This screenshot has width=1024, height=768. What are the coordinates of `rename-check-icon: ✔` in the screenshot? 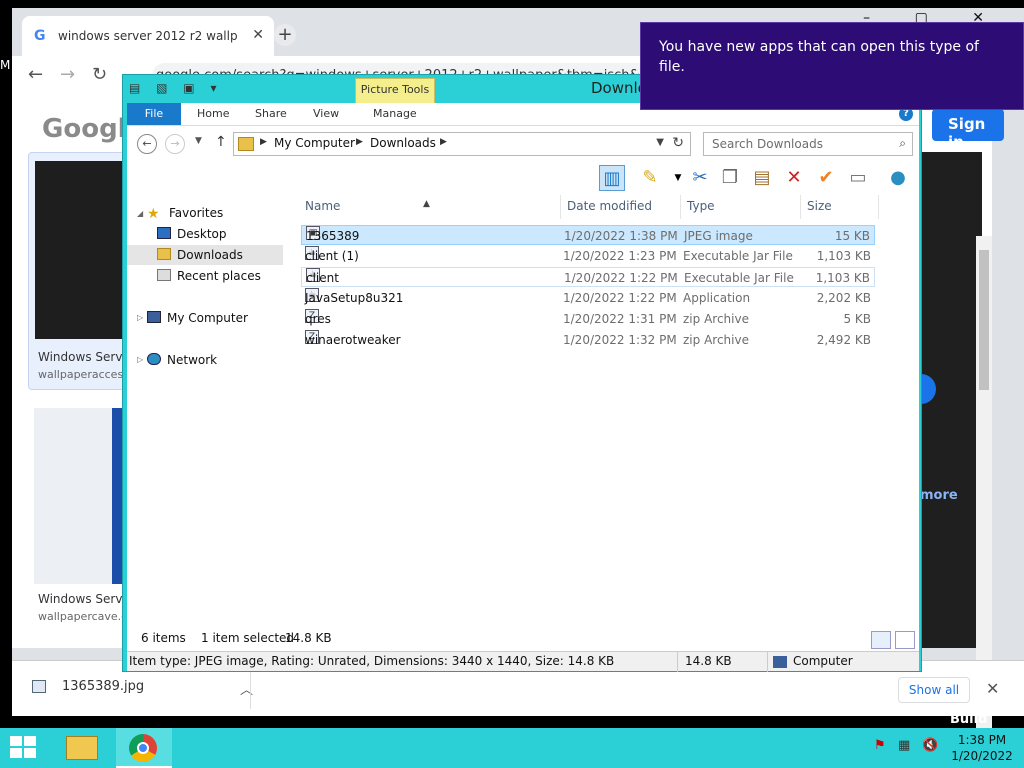 It's located at (826, 178).